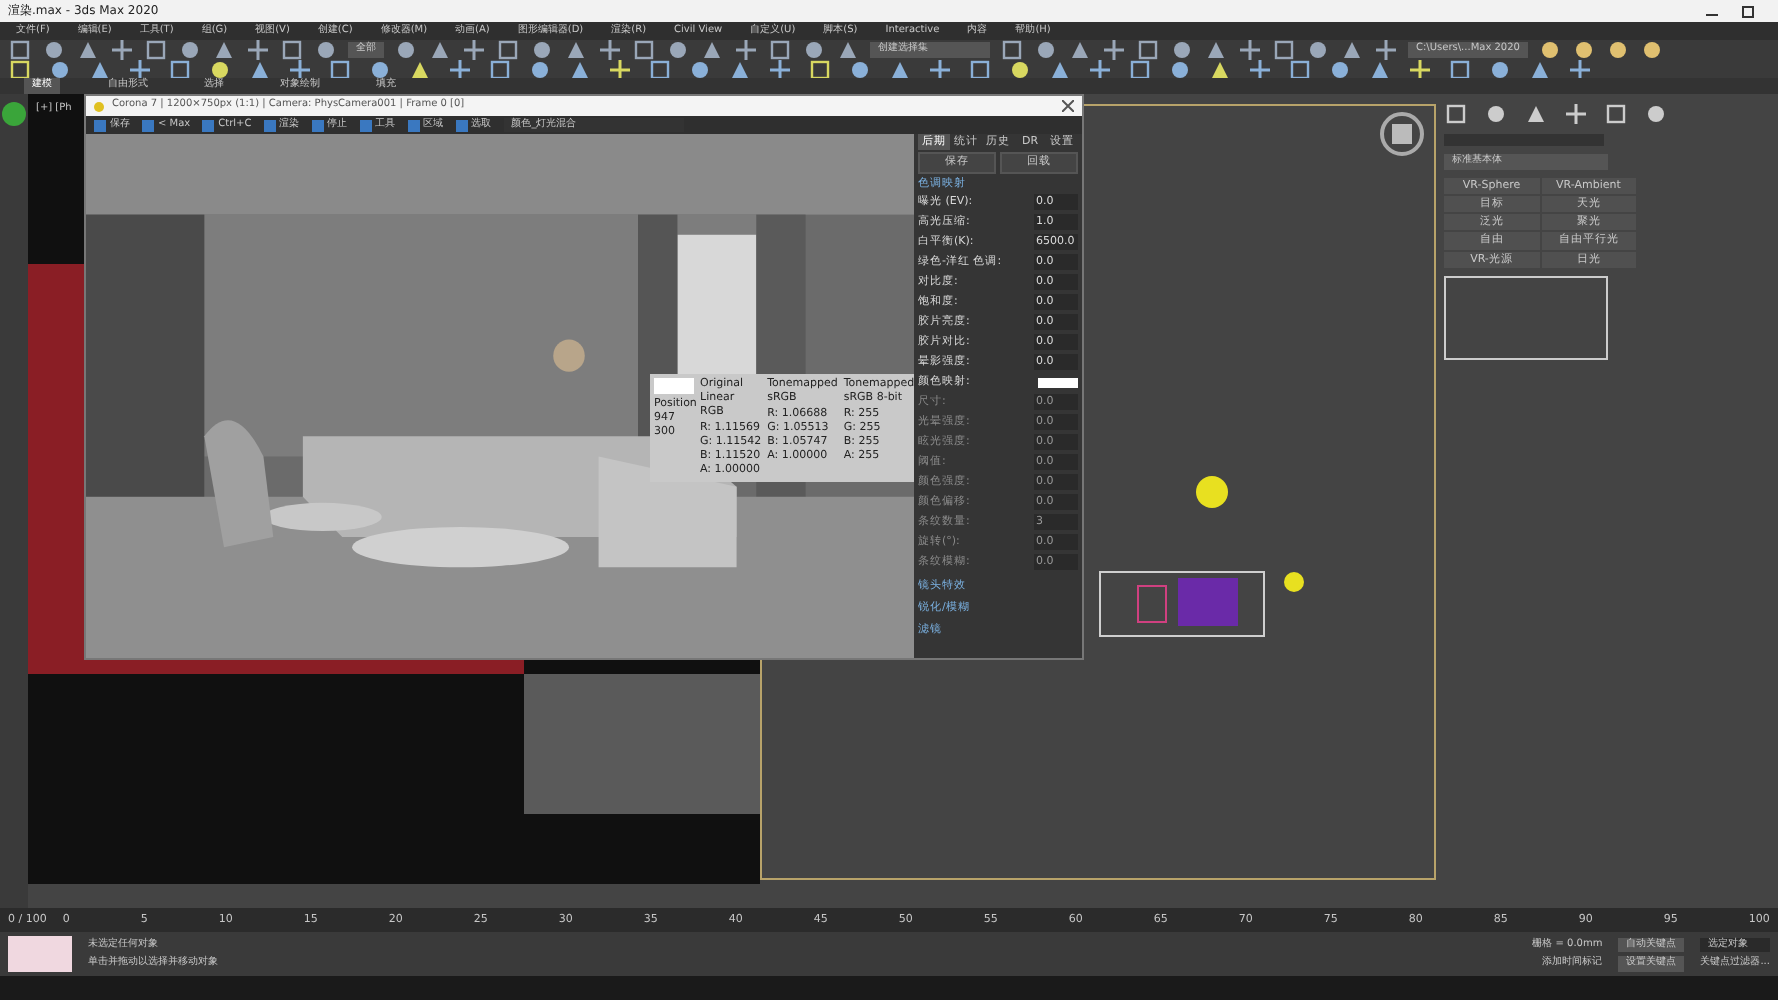  Describe the element at coordinates (1712, 14) in the screenshot. I see `minimize-icon` at that location.